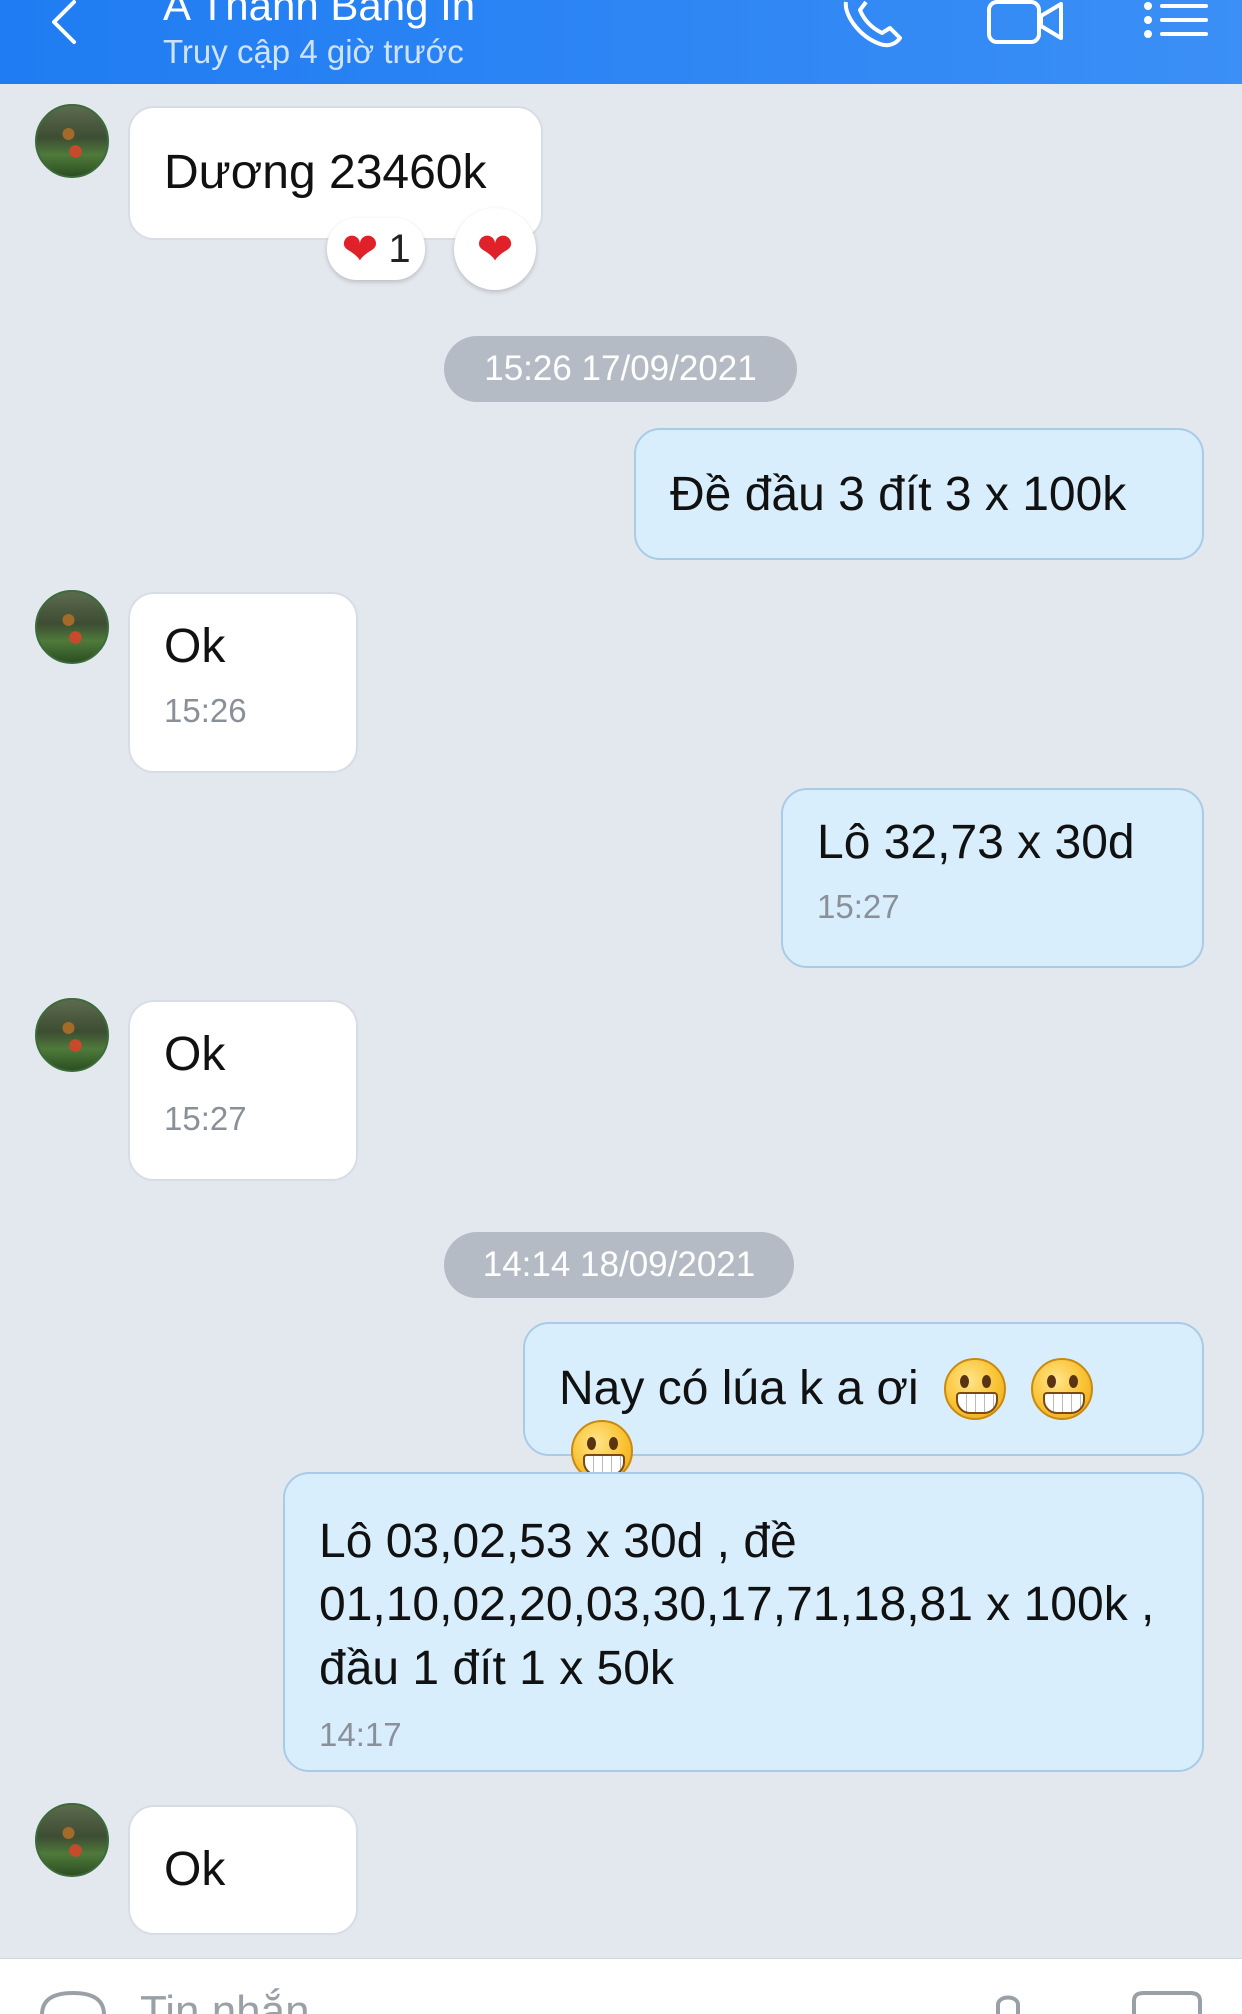  I want to click on chat-header: A Thanh Bảng In Truy cập 4 giờ trước, so click(621, 42).